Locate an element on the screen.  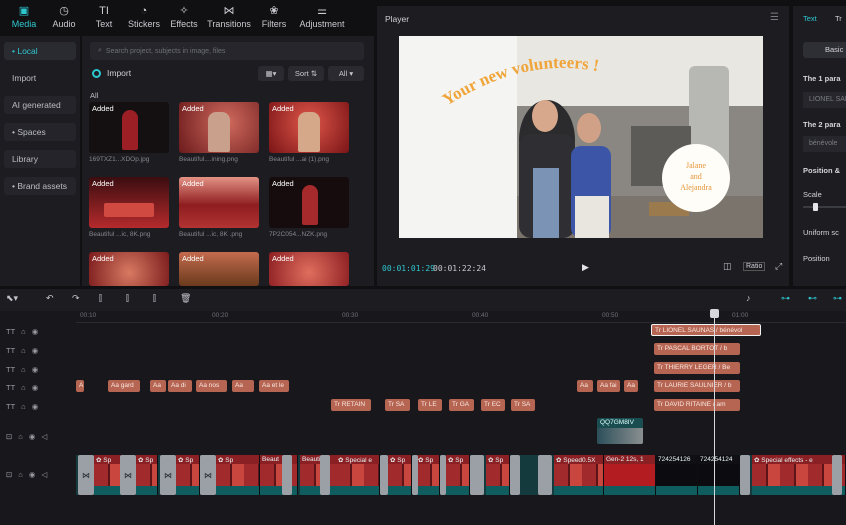
filter-button: All ▾ is located at coordinates (346, 73).